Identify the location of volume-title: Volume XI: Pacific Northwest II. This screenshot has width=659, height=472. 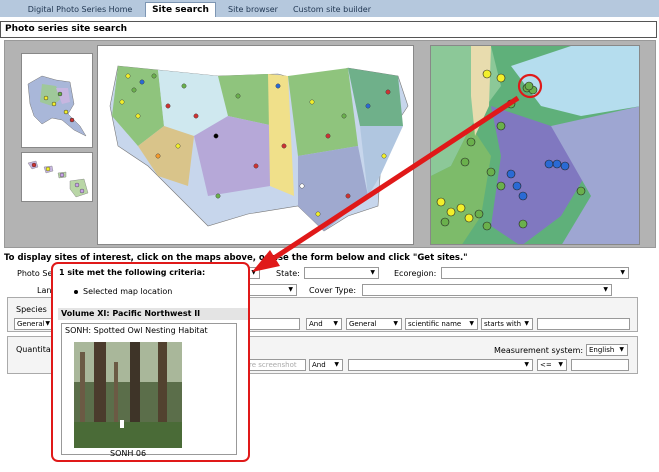
(153, 314).